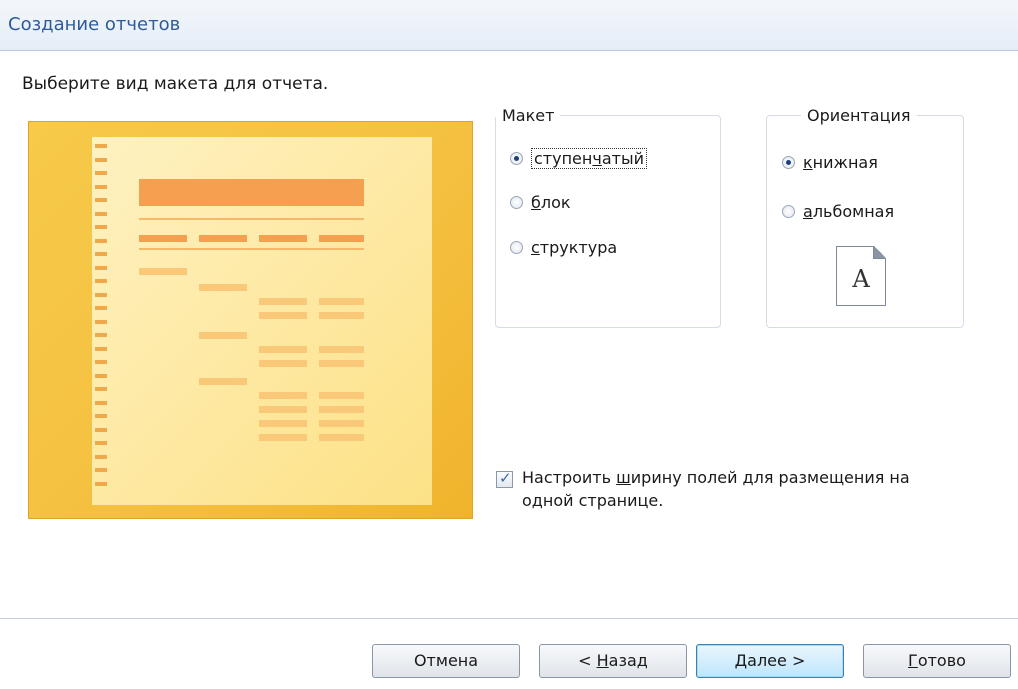  I want to click on orientation-radio-portrait: книжная, so click(830, 162).